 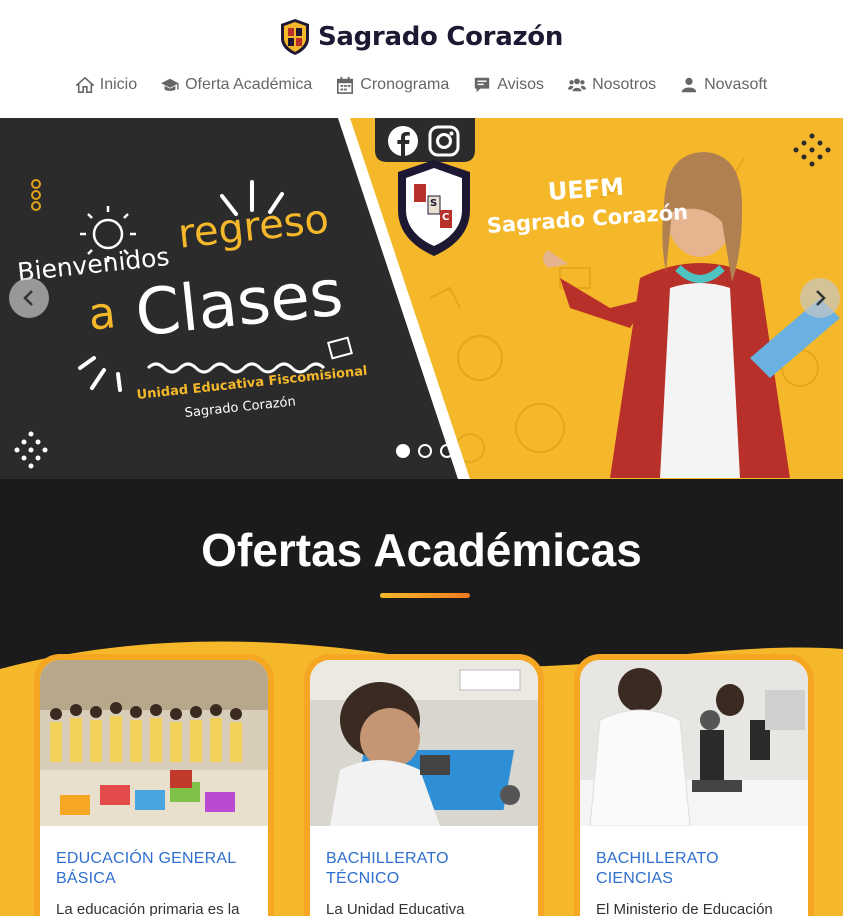 I want to click on nav-item-avisos: Avisos, so click(x=508, y=85).